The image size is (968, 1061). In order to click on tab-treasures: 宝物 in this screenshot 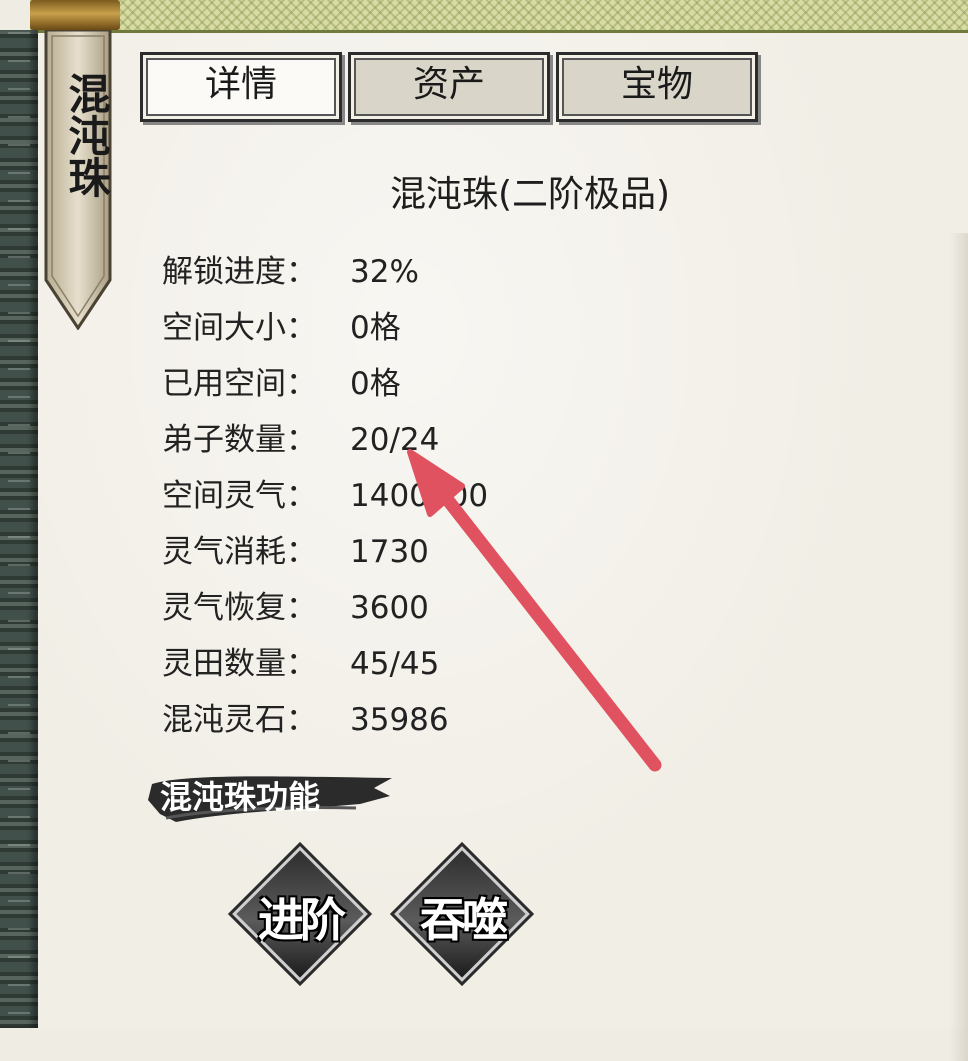, I will do `click(657, 87)`.